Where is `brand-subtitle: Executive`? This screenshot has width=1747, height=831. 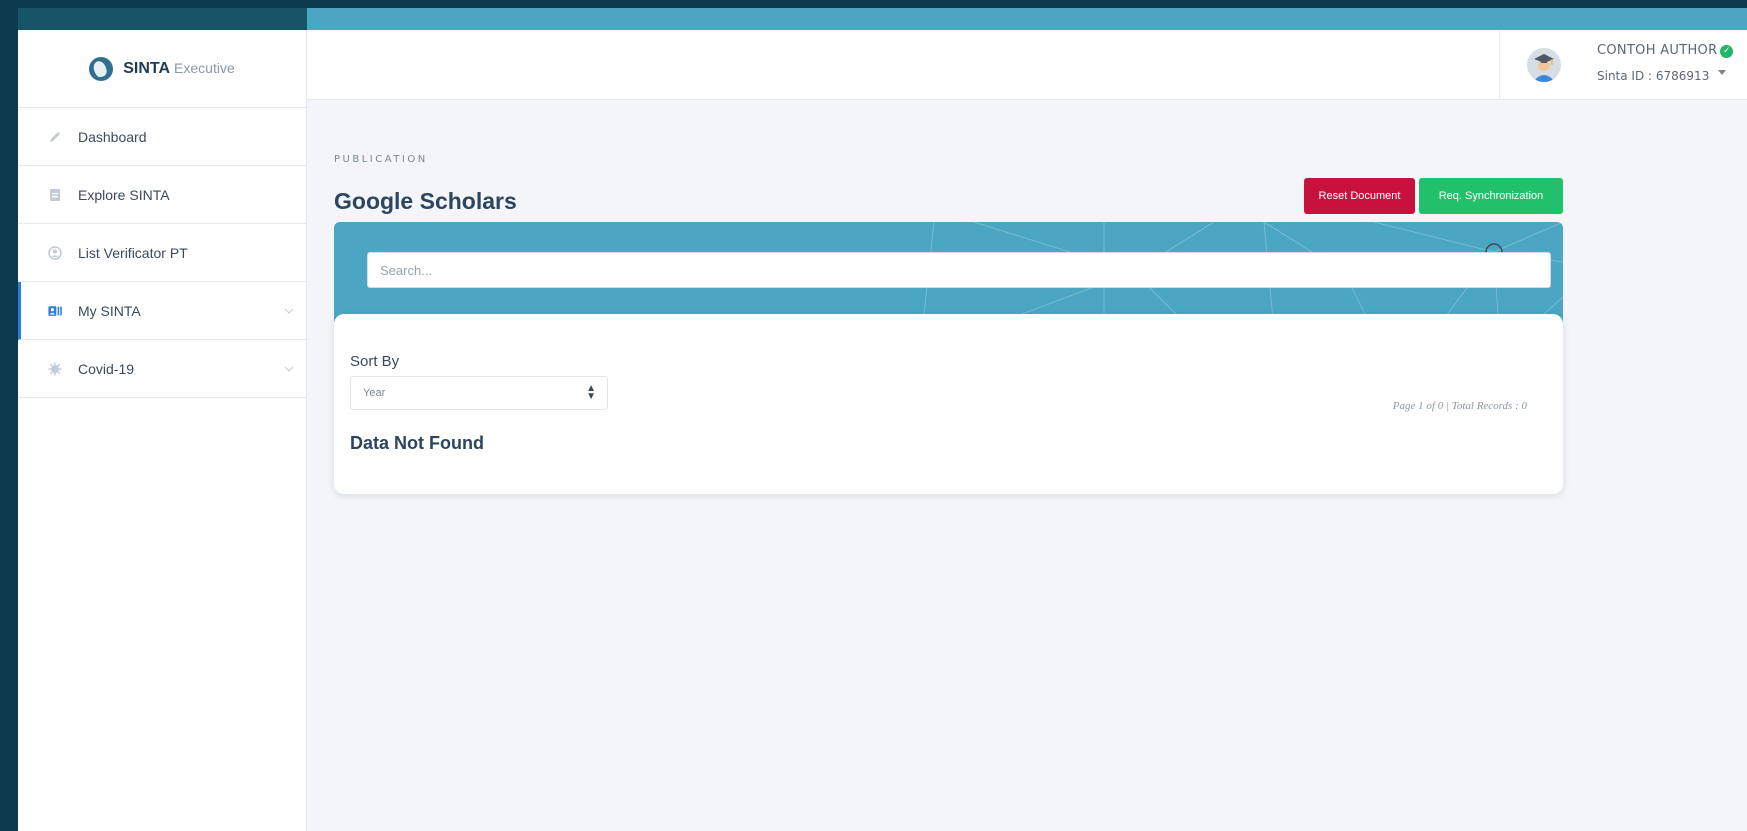
brand-subtitle: Executive is located at coordinates (204, 67).